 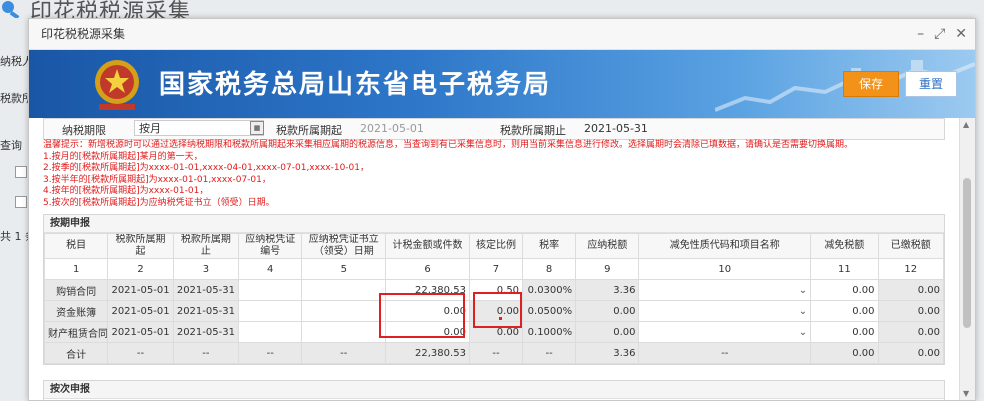 I want to click on column-number: 7, so click(x=496, y=269).